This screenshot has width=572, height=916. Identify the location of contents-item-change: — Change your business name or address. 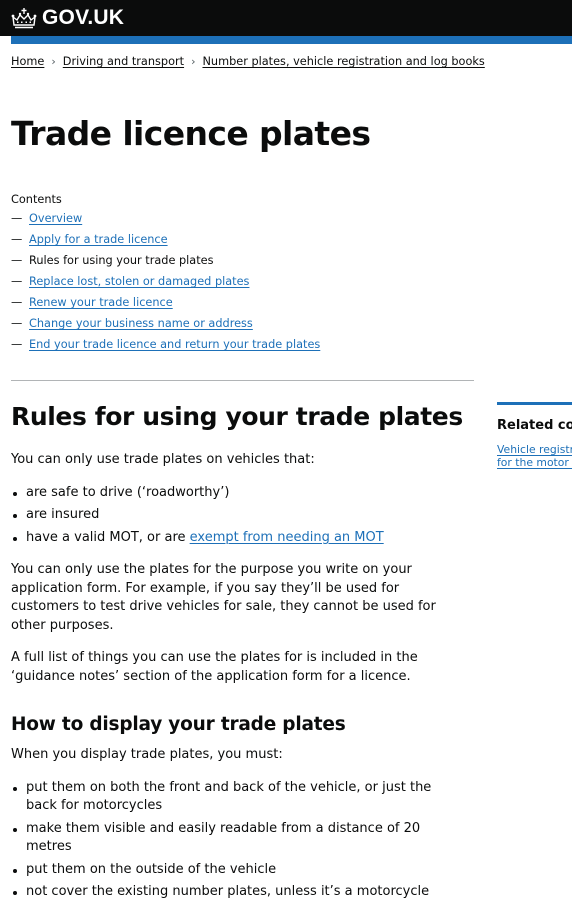
(165, 327).